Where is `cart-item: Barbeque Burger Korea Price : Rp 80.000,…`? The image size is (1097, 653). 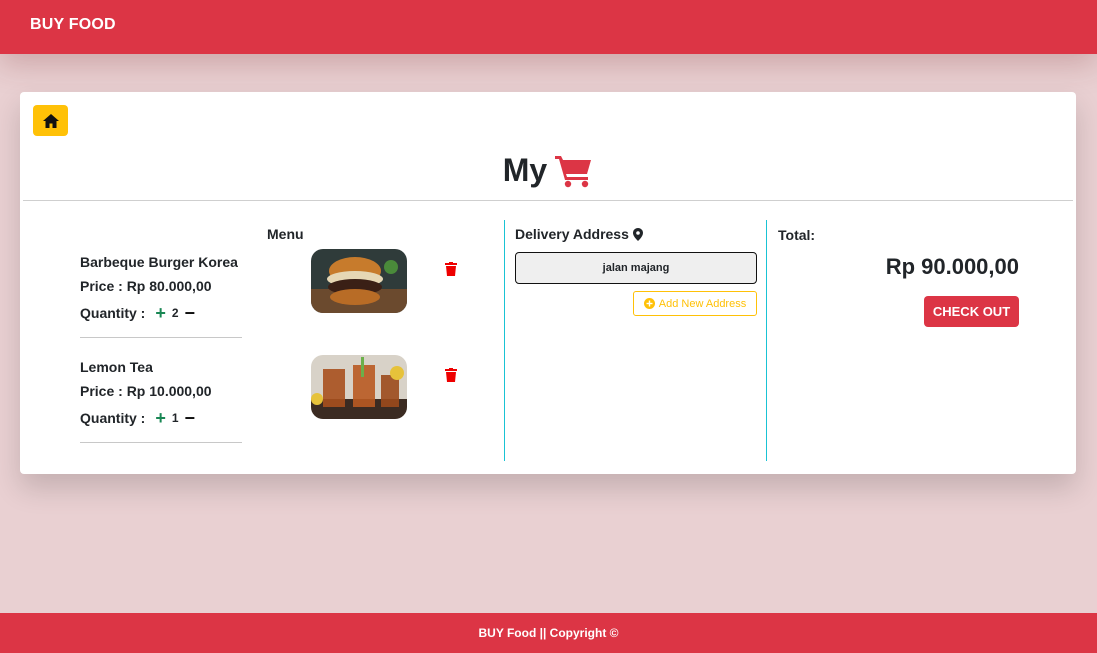 cart-item: Barbeque Burger Korea Price : Rp 80.000,… is located at coordinates (277, 296).